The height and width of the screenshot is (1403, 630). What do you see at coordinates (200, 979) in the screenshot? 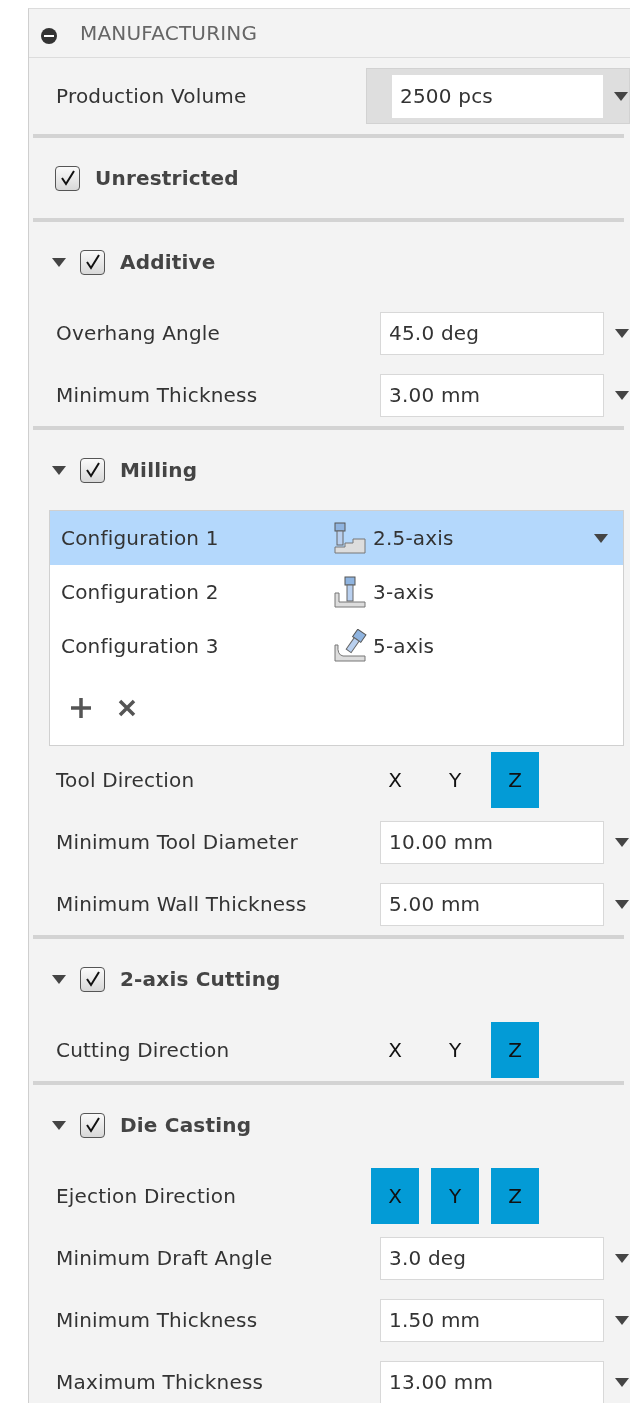
I see `section-title: 2-axis Cutting` at bounding box center [200, 979].